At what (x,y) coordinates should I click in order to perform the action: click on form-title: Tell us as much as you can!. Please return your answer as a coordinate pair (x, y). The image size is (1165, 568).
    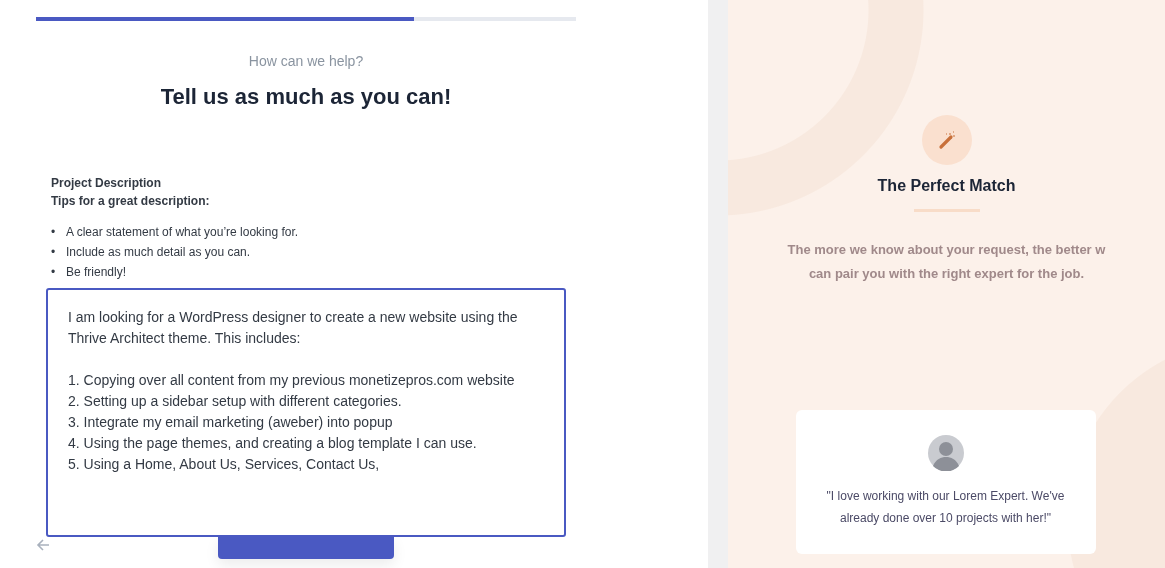
    Looking at the image, I should click on (306, 97).